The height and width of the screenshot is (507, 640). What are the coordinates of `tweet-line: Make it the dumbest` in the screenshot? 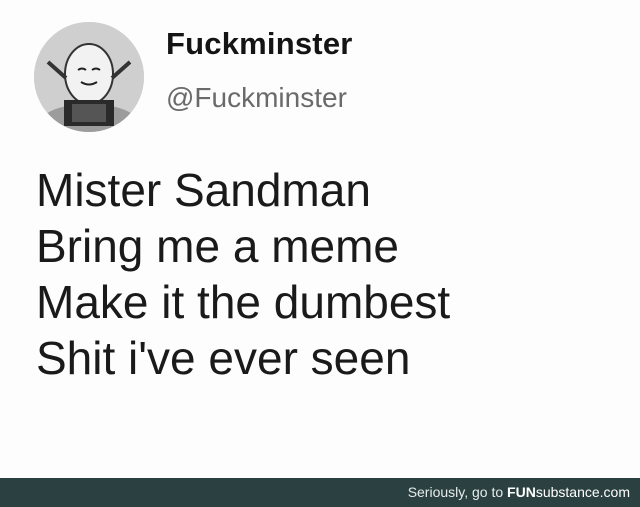 It's located at (243, 302).